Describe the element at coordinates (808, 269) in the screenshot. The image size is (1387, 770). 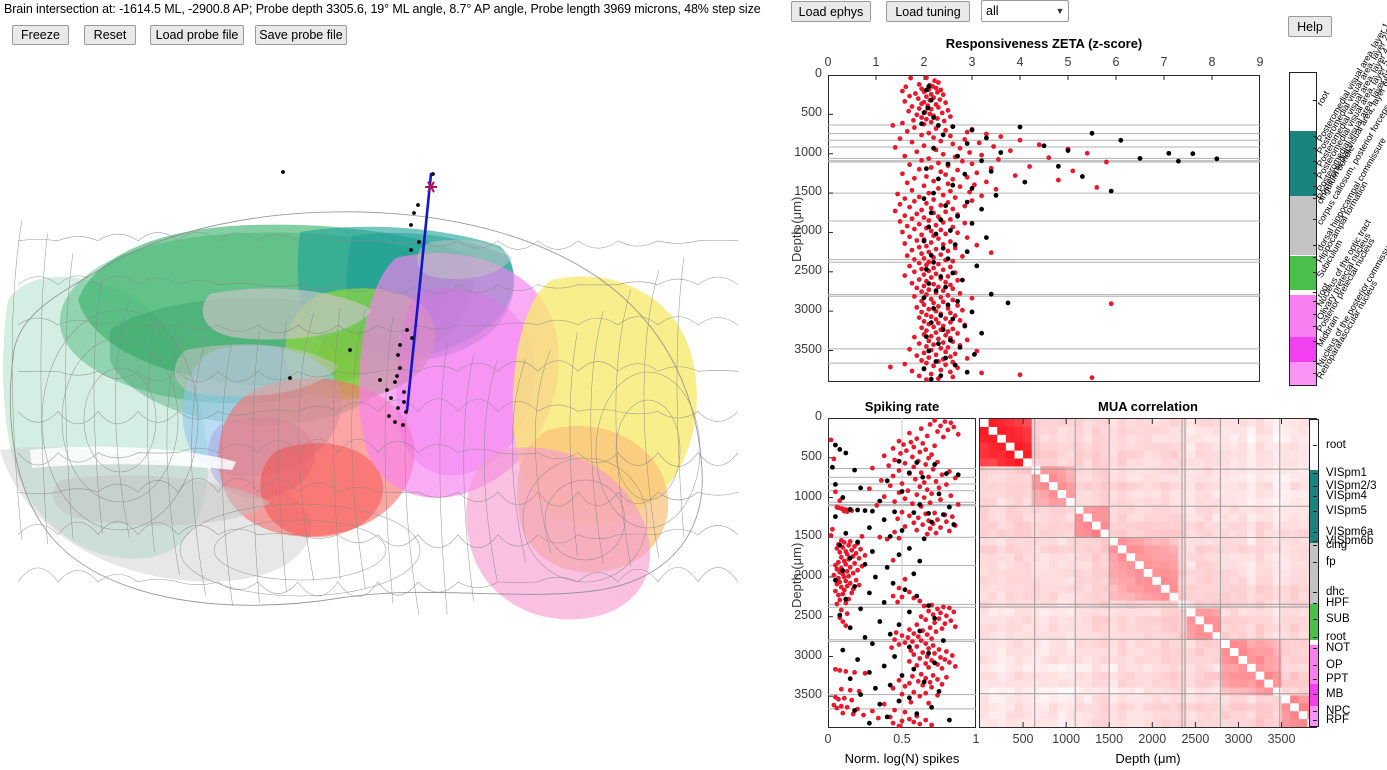
I see `zeta-y-tick: 2500` at that location.